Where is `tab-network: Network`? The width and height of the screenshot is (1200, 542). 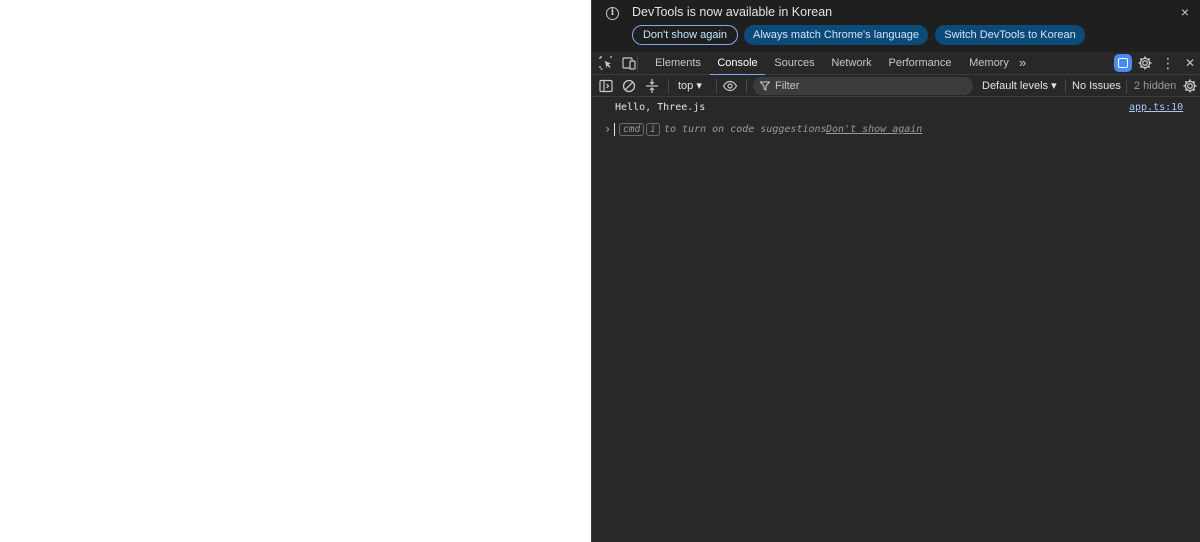 tab-network: Network is located at coordinates (851, 63).